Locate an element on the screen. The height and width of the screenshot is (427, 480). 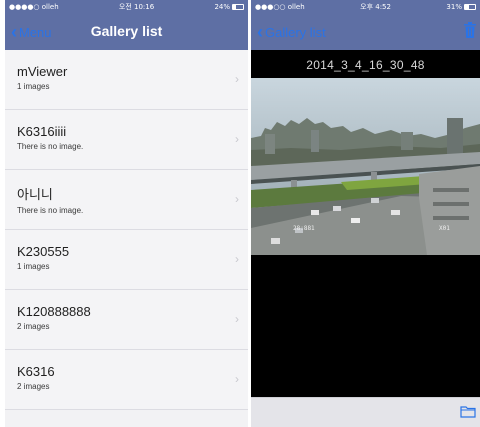
status-bar: ●●●○○ olleh 오후 4:52 31% is located at coordinates (365, 7).